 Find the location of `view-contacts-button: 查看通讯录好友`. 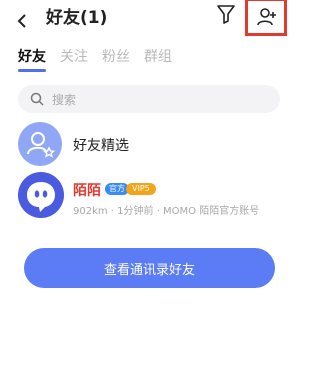

view-contacts-button: 查看通讯录好友 is located at coordinates (149, 268).